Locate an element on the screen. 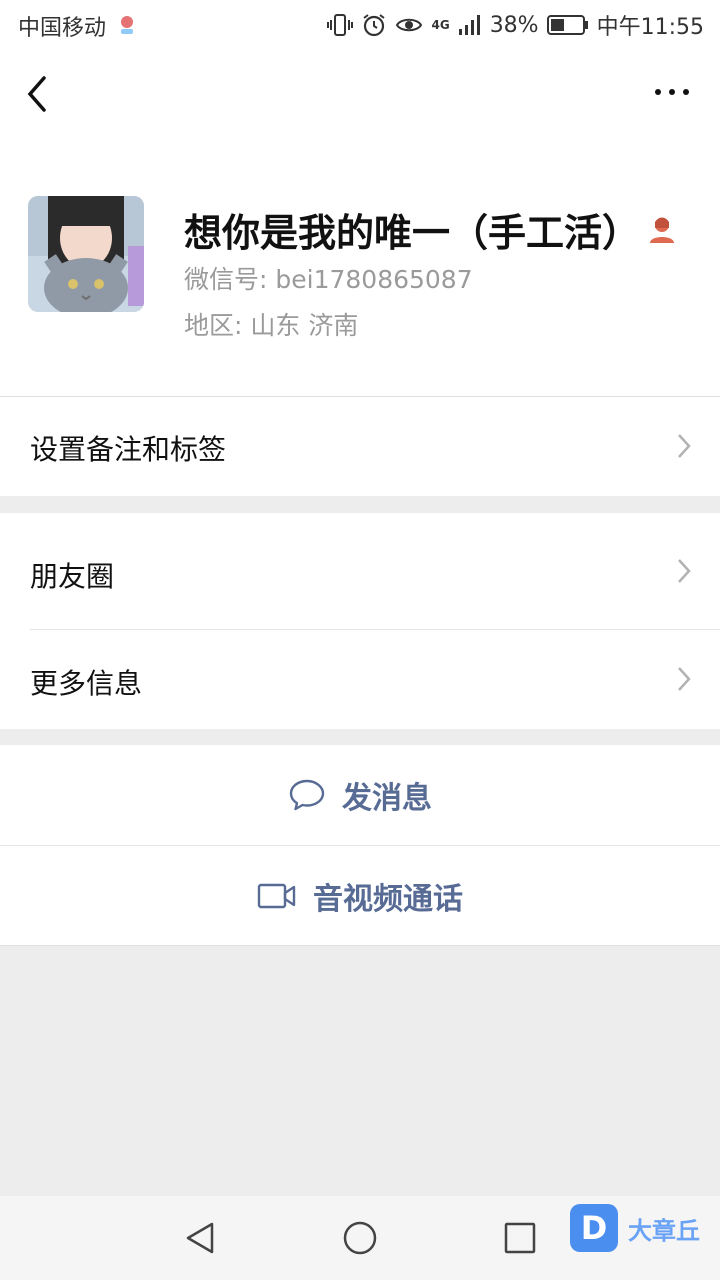  avatar-image is located at coordinates (86, 254).